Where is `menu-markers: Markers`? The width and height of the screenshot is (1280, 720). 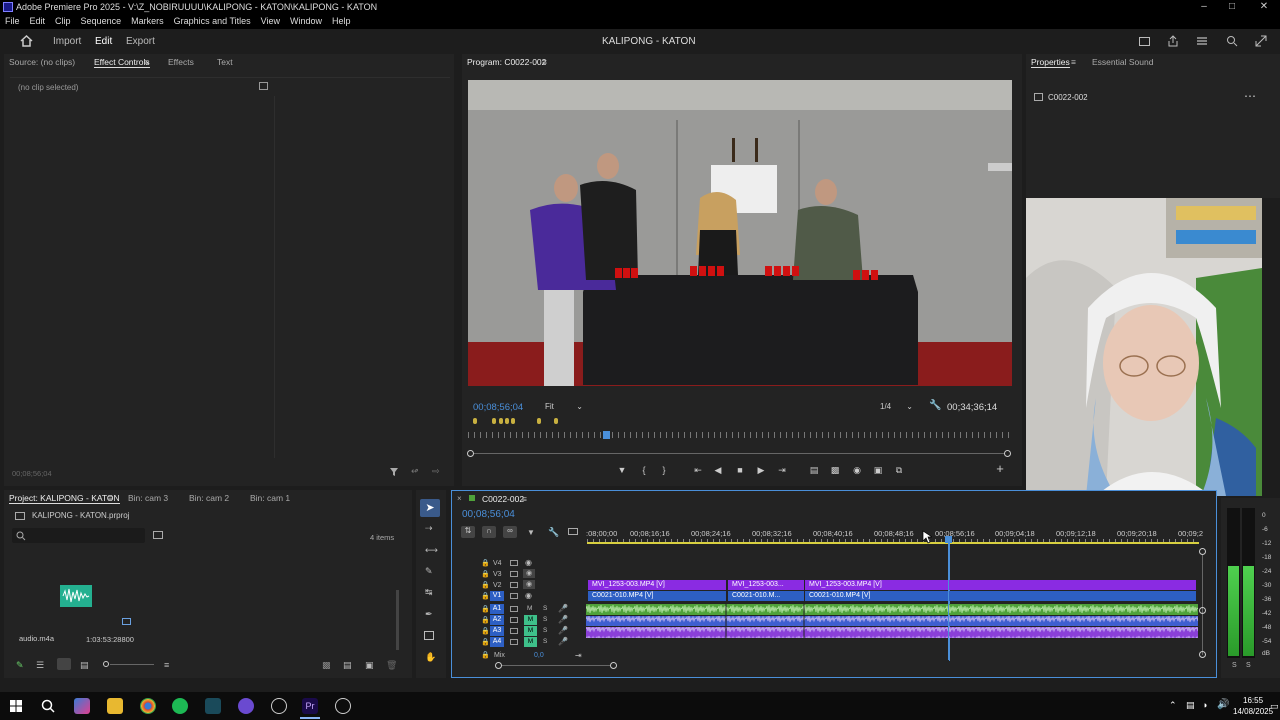 menu-markers: Markers is located at coordinates (147, 21).